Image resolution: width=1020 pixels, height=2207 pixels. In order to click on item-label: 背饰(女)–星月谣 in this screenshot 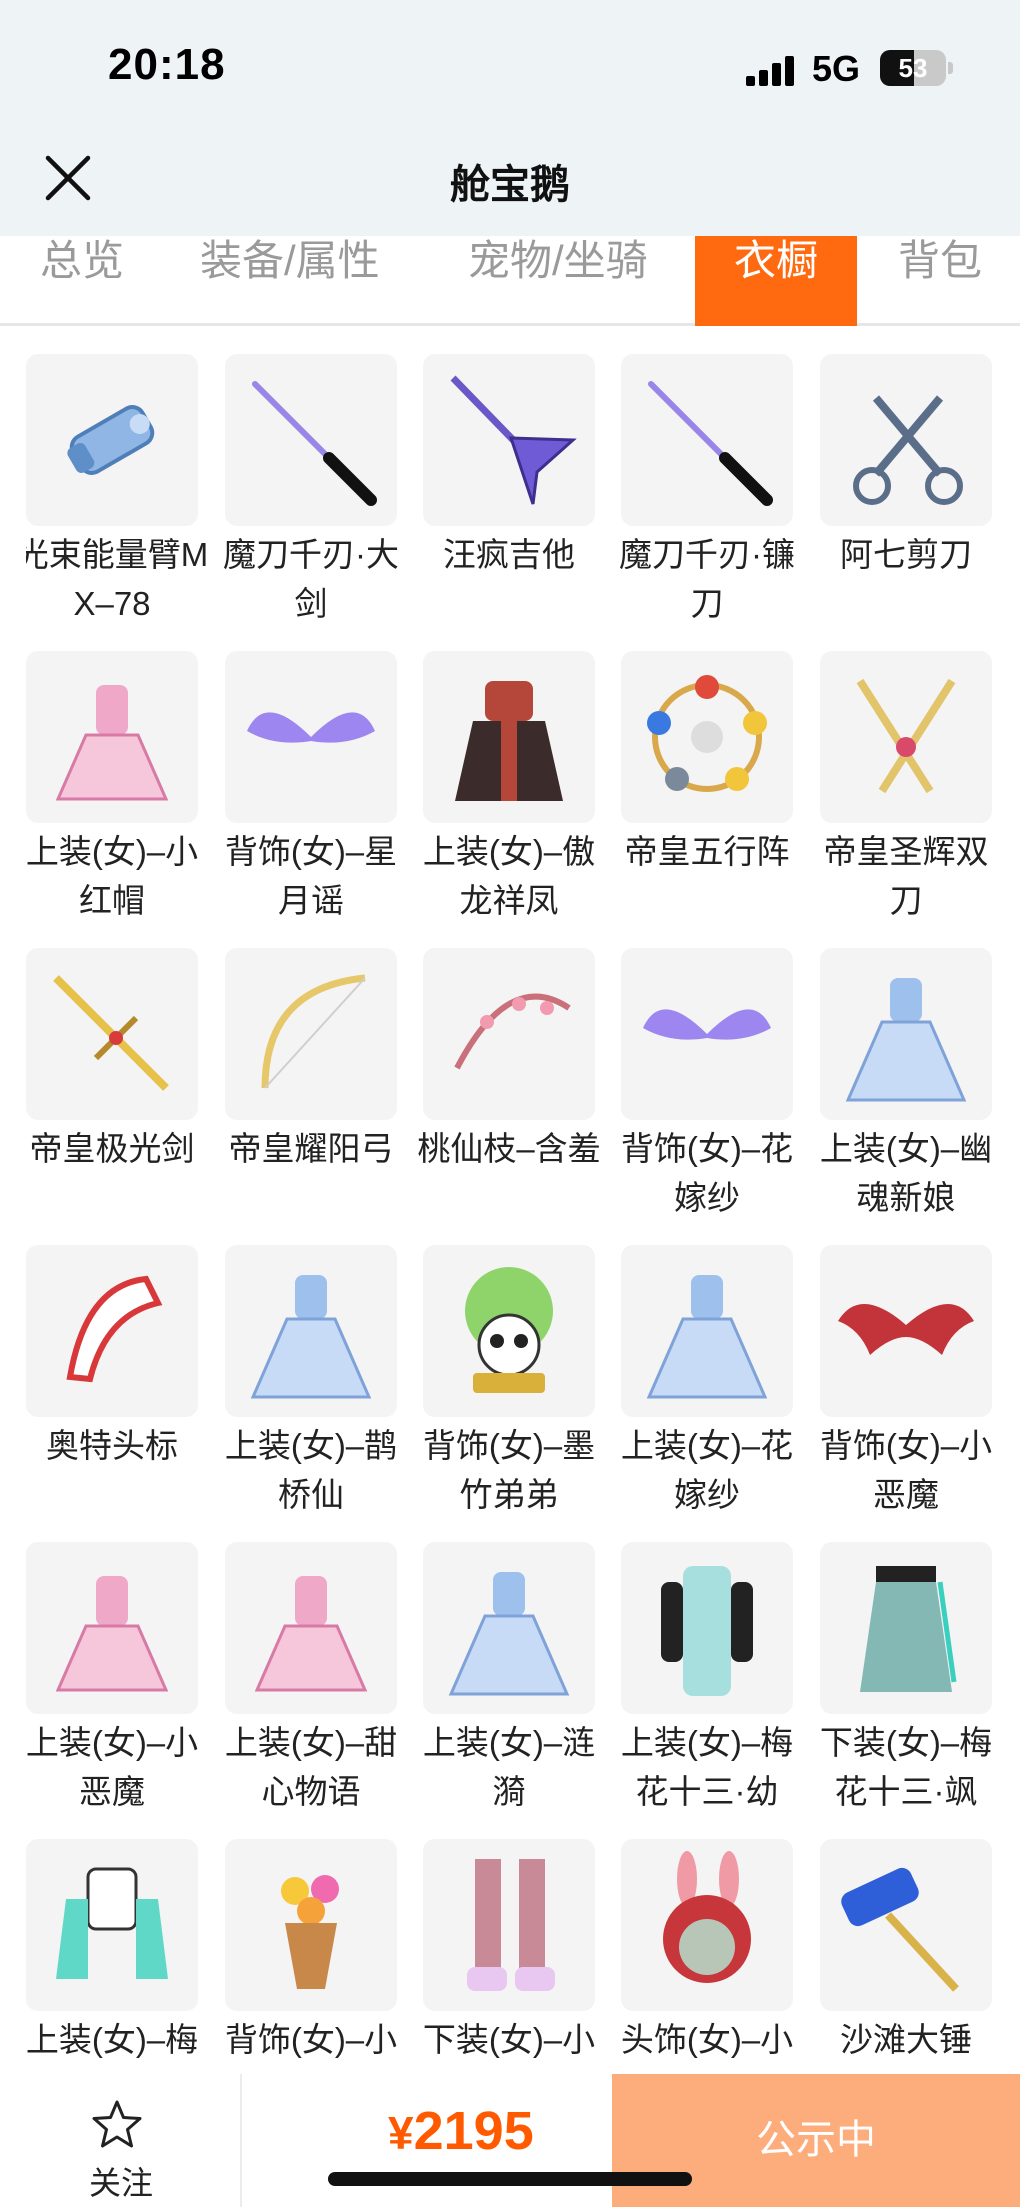, I will do `click(311, 876)`.